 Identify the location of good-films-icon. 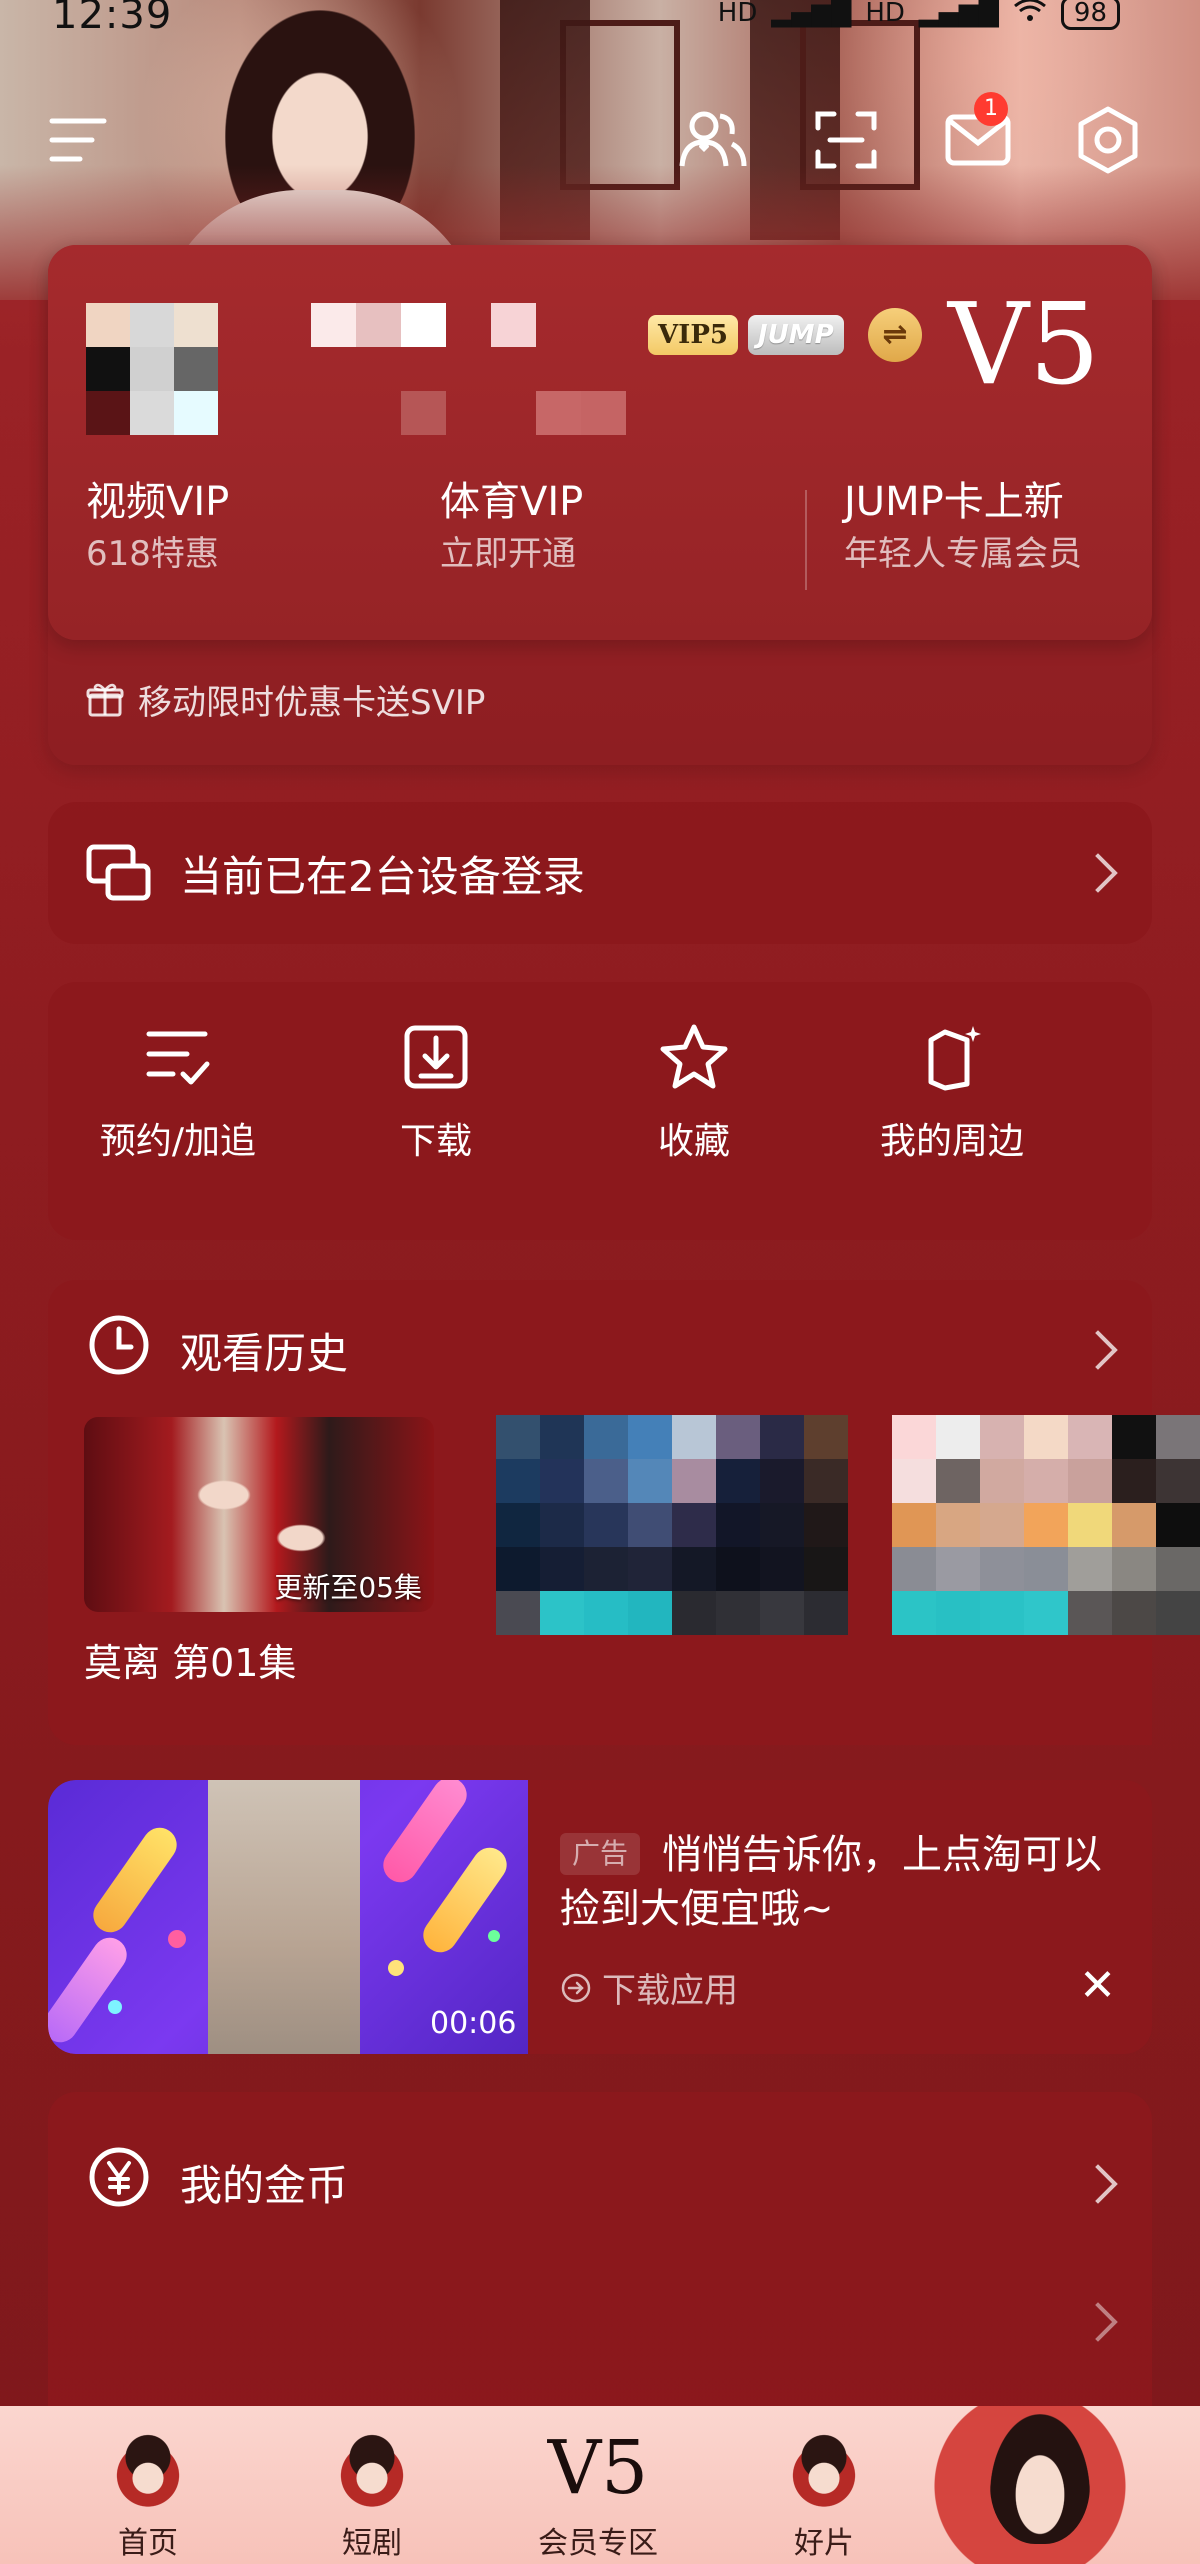
(824, 2471).